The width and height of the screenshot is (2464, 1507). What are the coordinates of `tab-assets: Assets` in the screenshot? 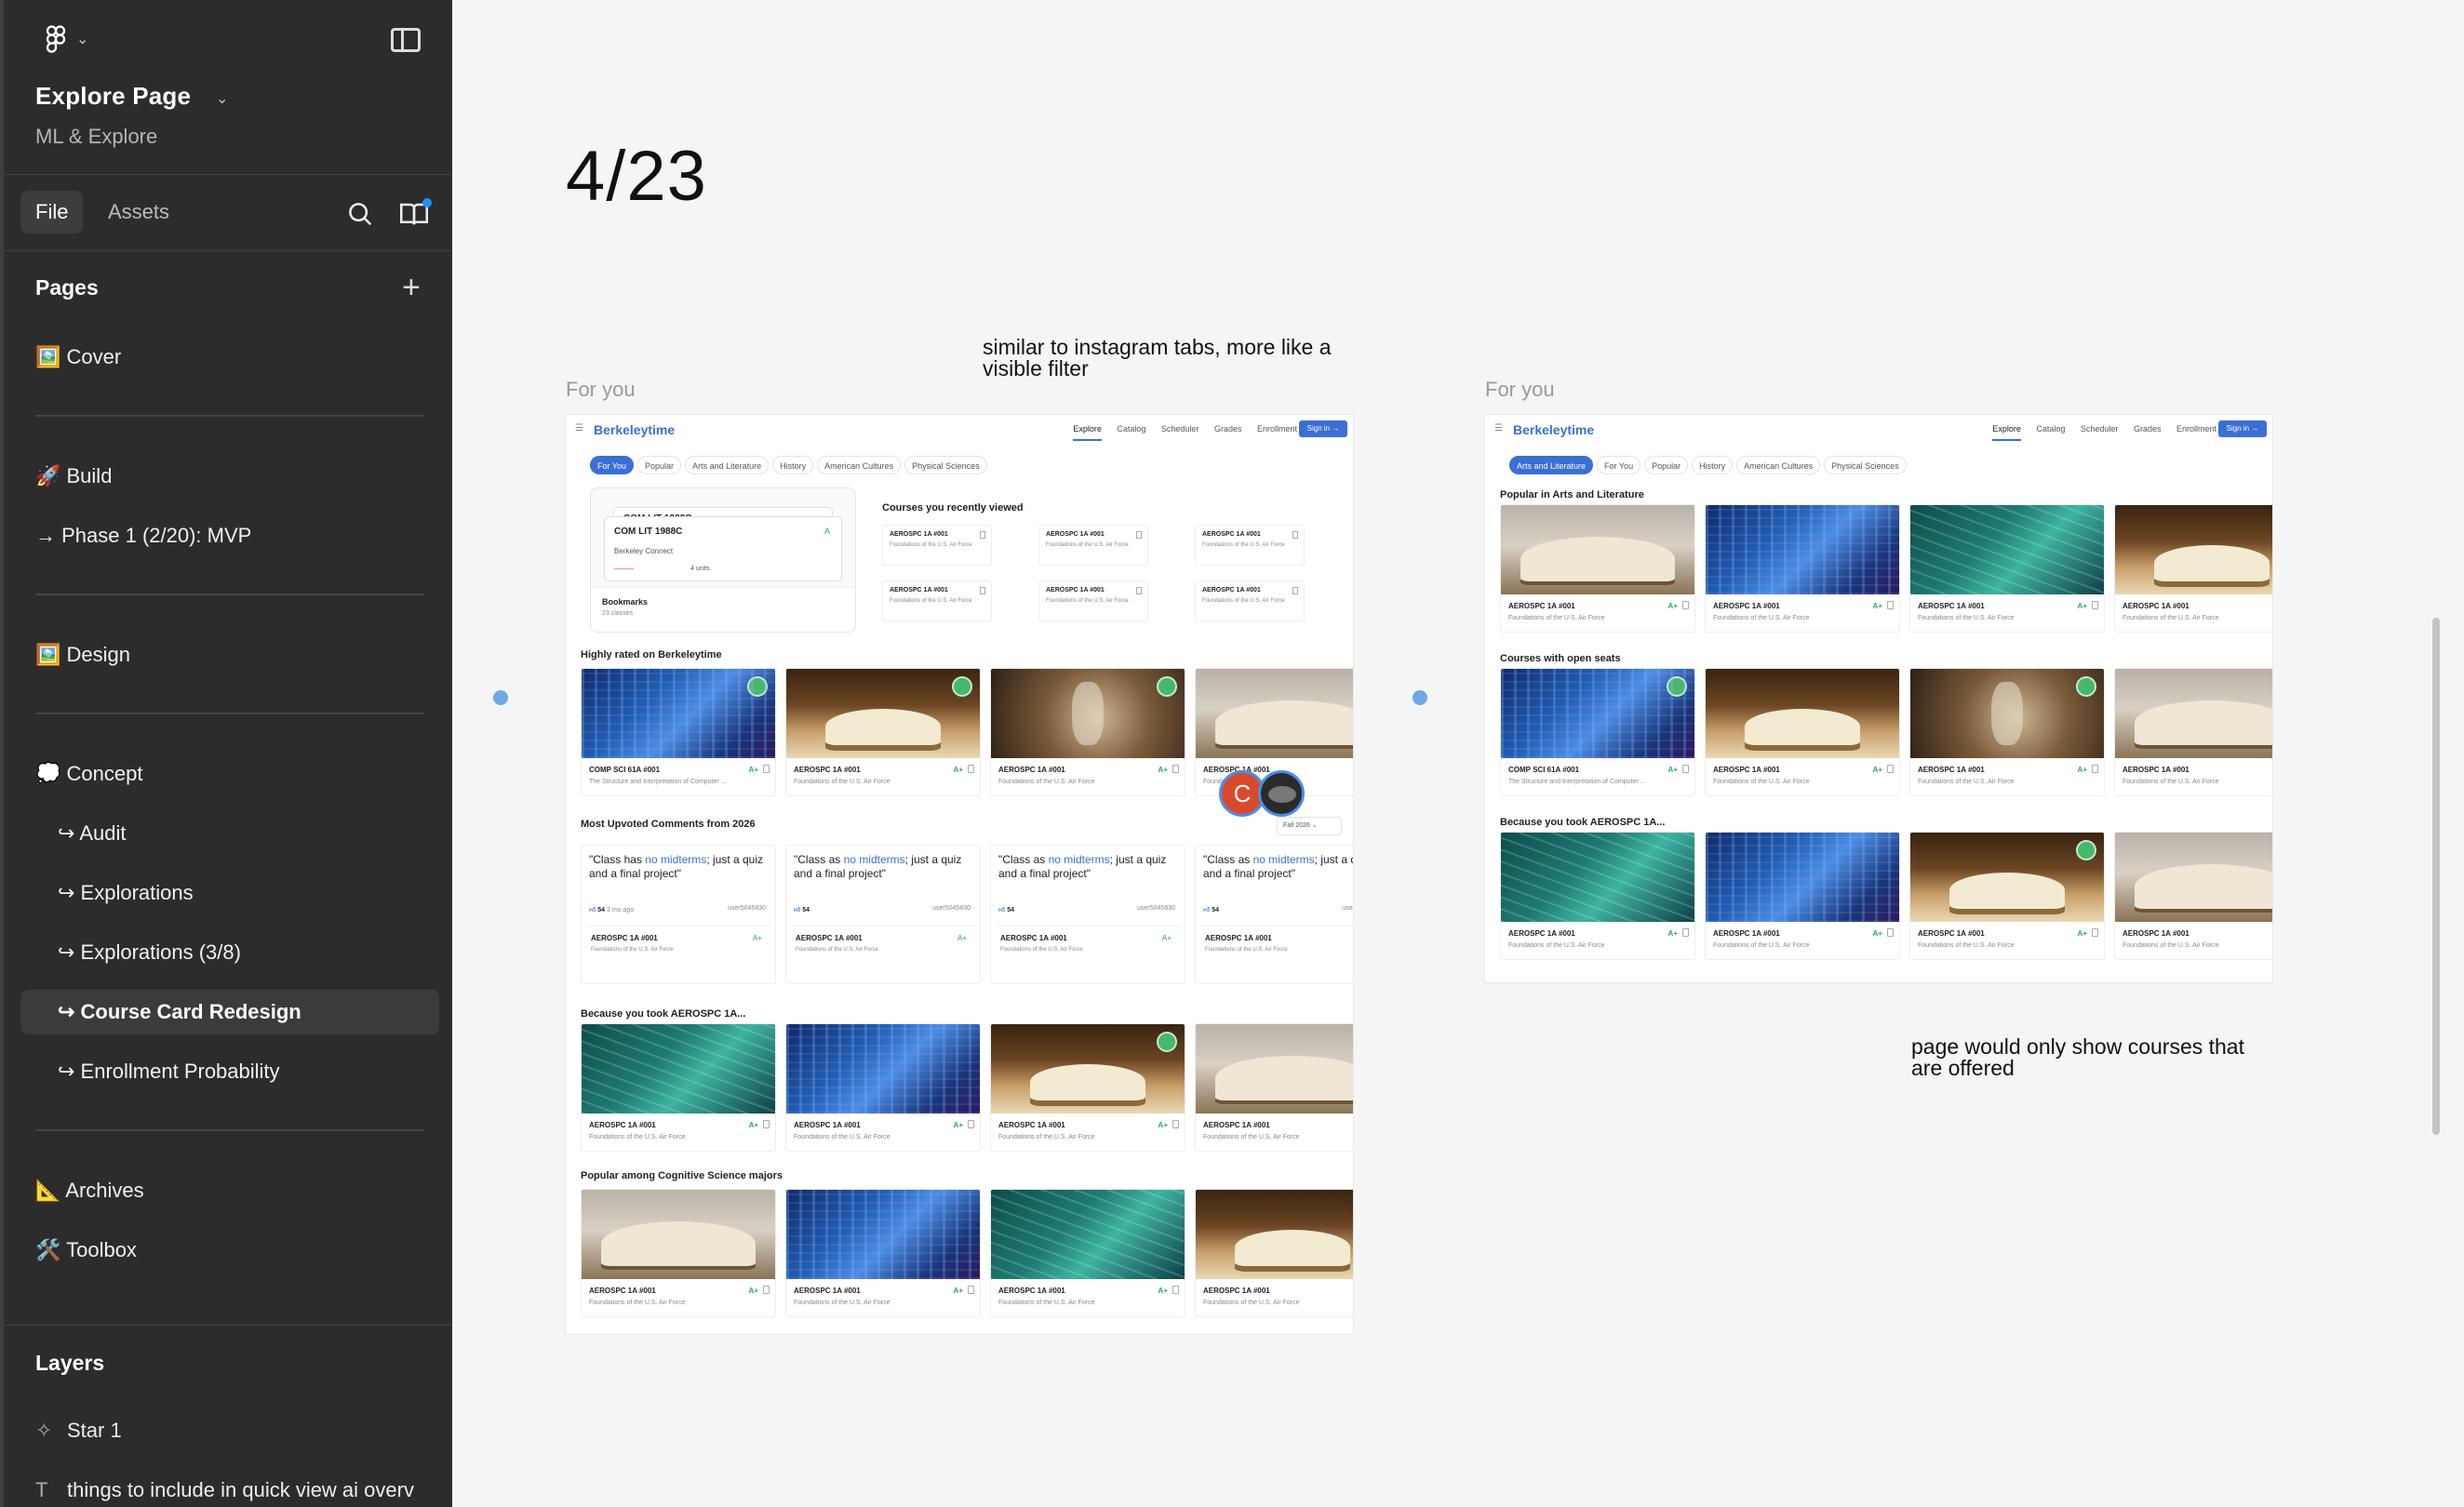 It's located at (138, 212).